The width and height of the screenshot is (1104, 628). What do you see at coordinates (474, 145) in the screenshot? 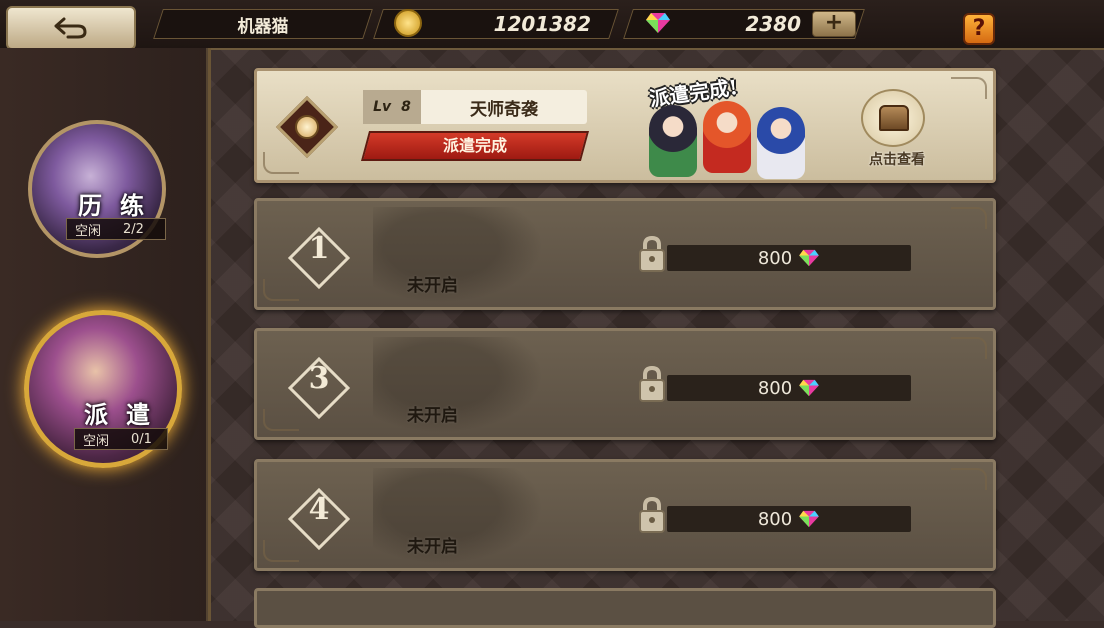
I see `mission-status: 派遣完成` at bounding box center [474, 145].